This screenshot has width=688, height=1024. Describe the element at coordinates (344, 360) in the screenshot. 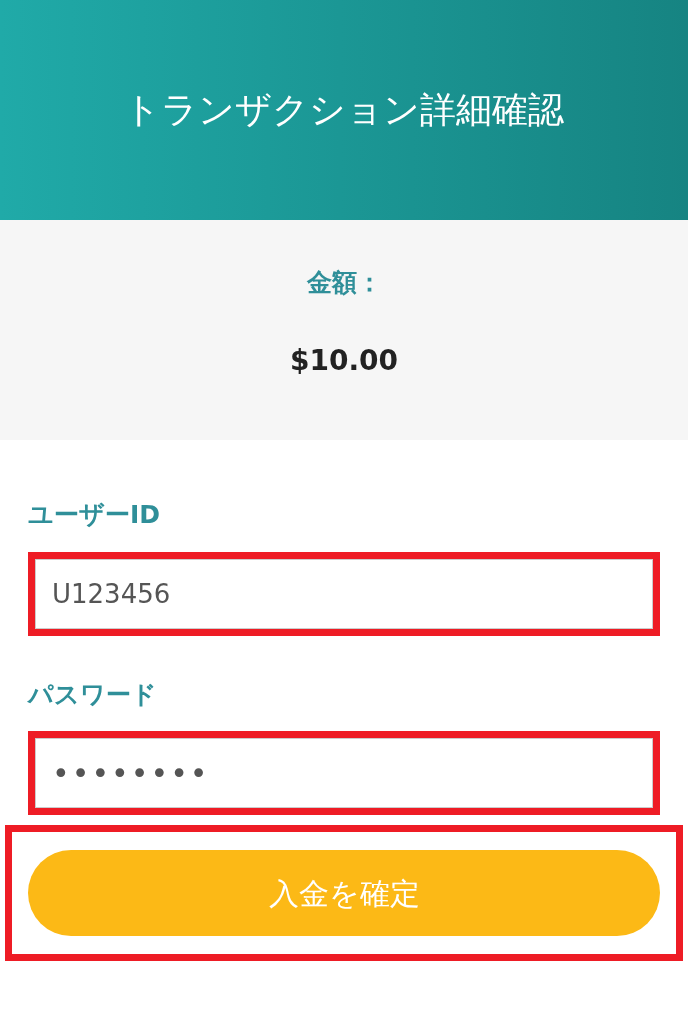

I see `amount-value: $10.00` at that location.